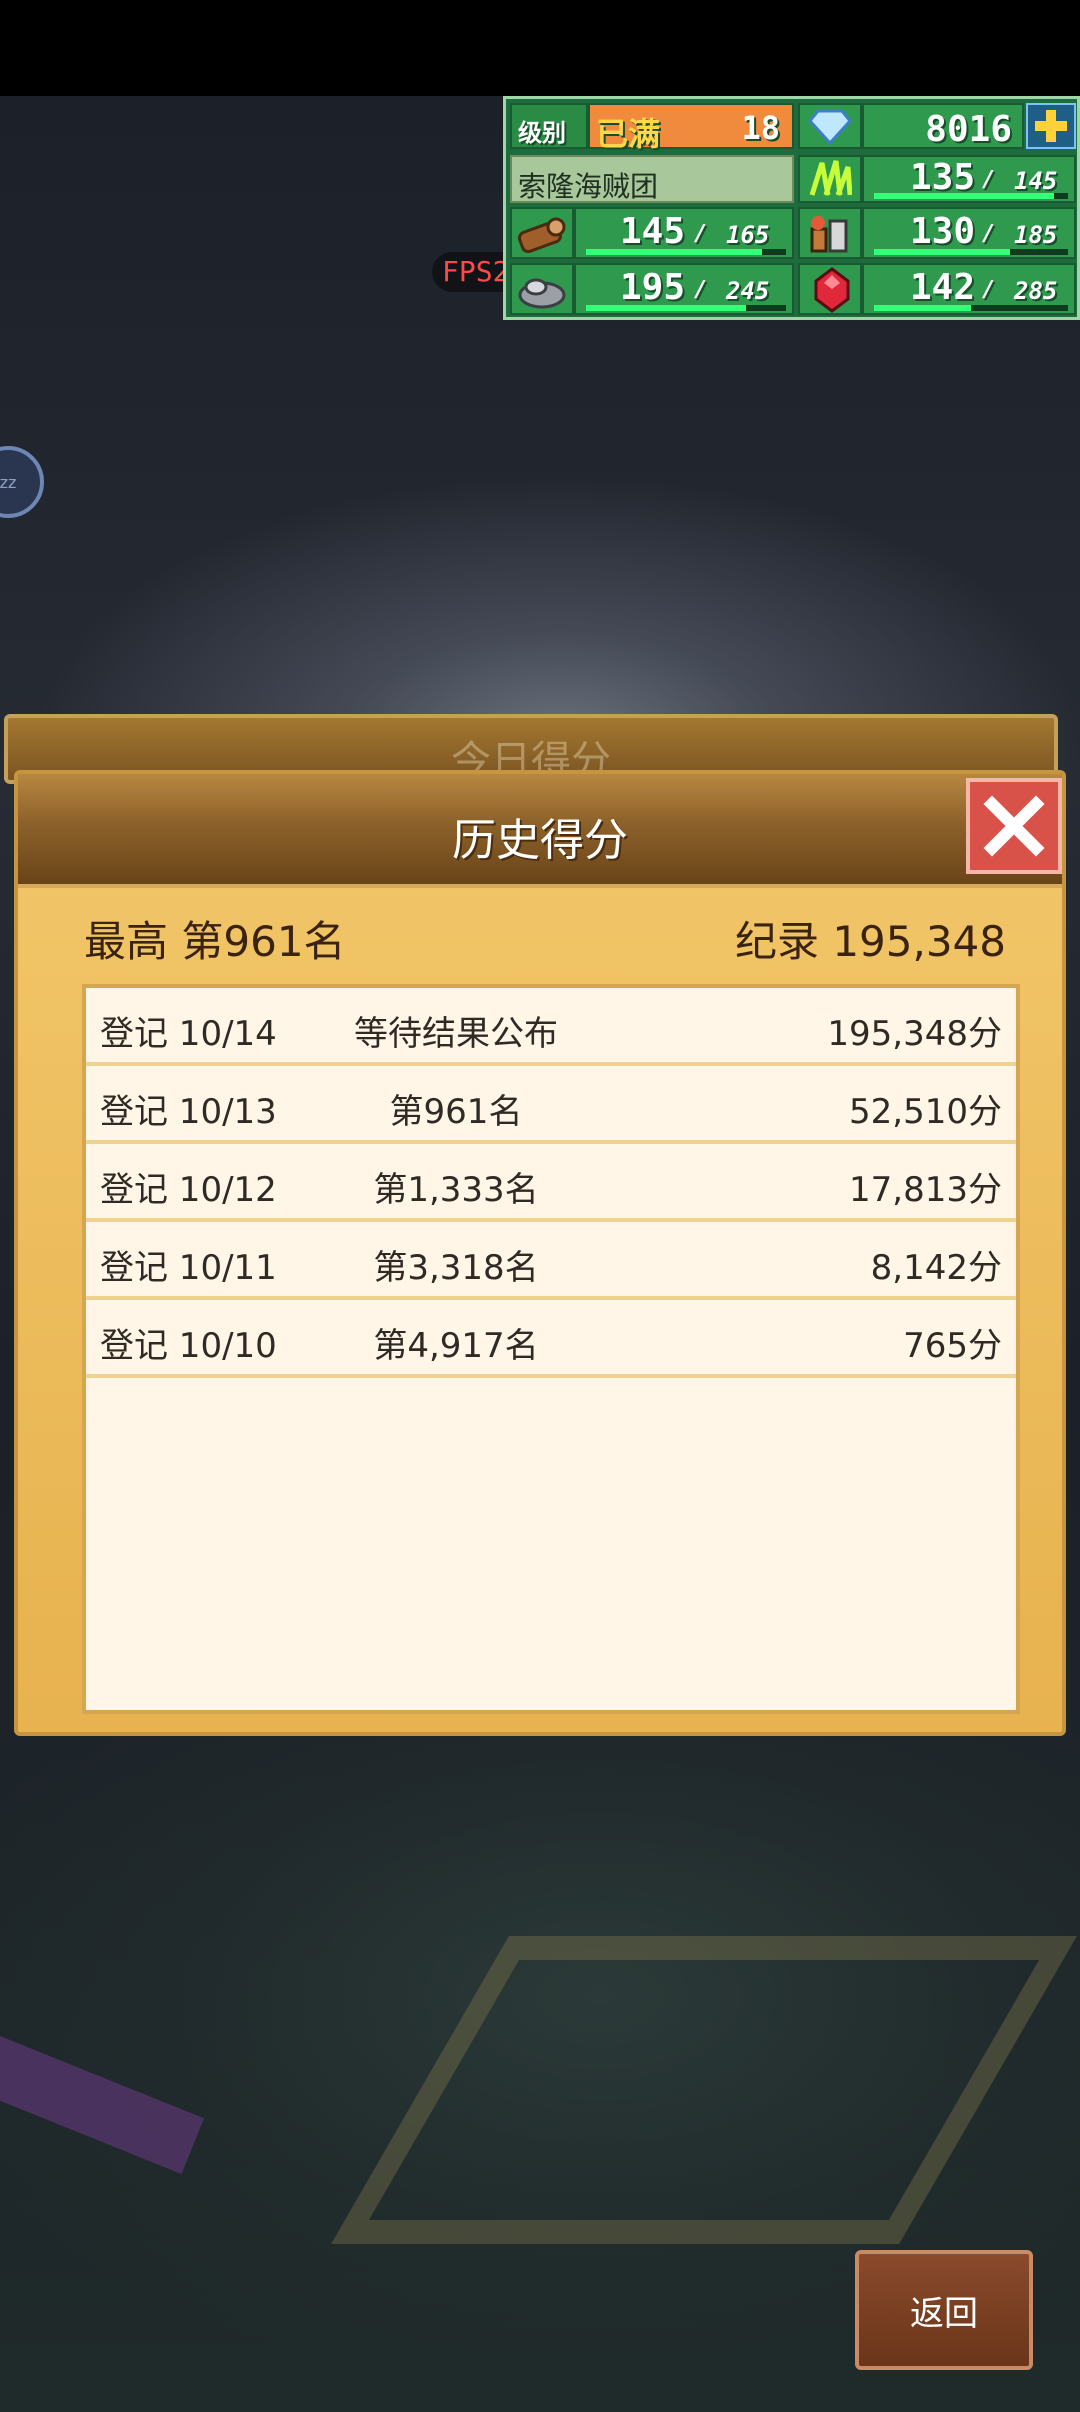 The image size is (1080, 2412). I want to click on grass-bar, so click(971, 196).